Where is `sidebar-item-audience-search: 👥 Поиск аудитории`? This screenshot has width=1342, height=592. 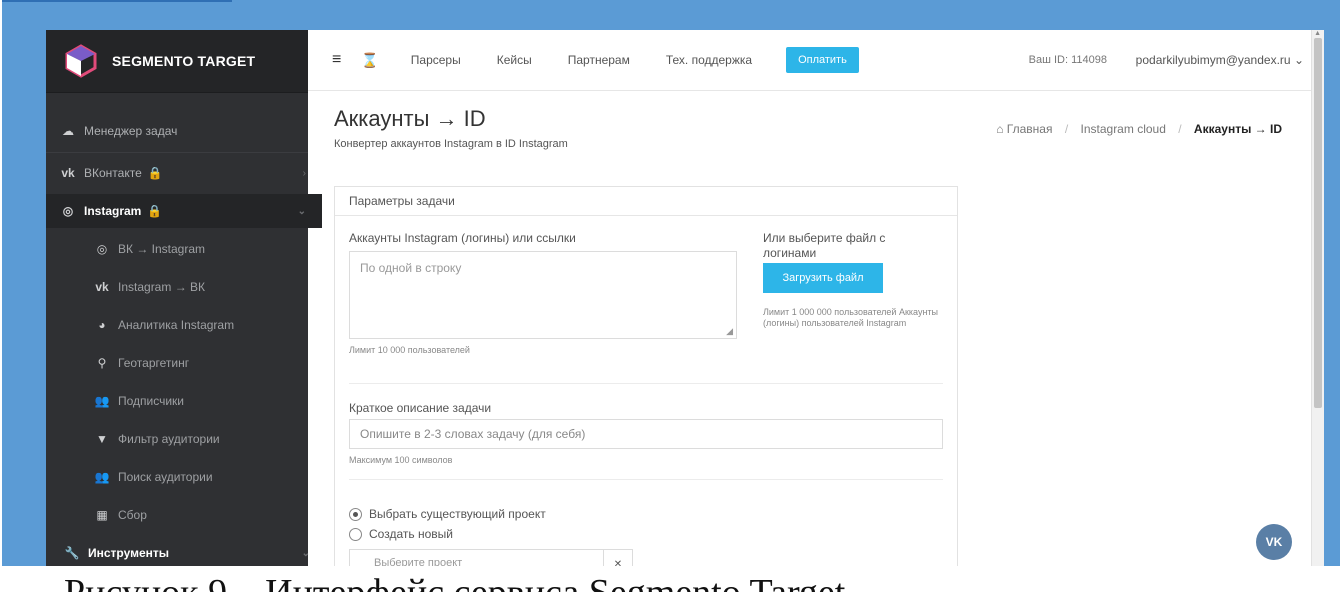 sidebar-item-audience-search: 👥 Поиск аудитории is located at coordinates (201, 477).